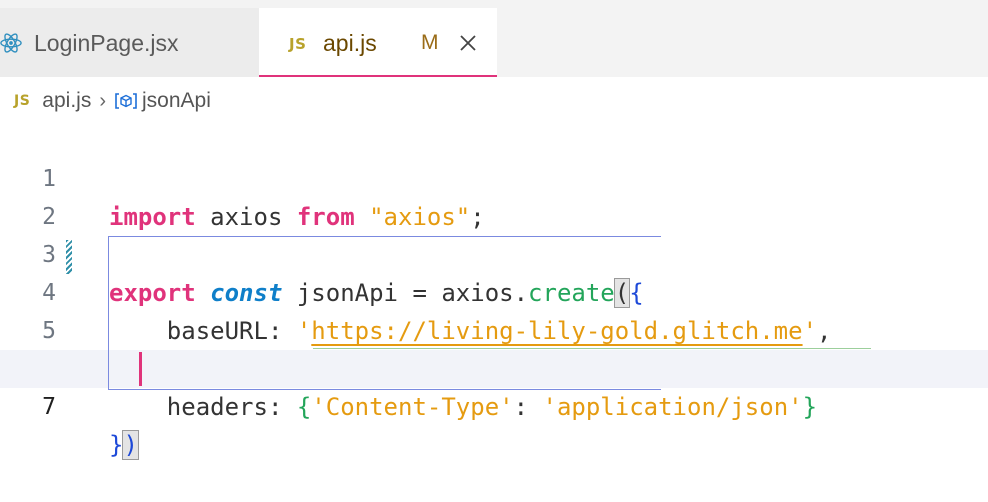  Describe the element at coordinates (494, 195) in the screenshot. I see `code-line: 2` at that location.